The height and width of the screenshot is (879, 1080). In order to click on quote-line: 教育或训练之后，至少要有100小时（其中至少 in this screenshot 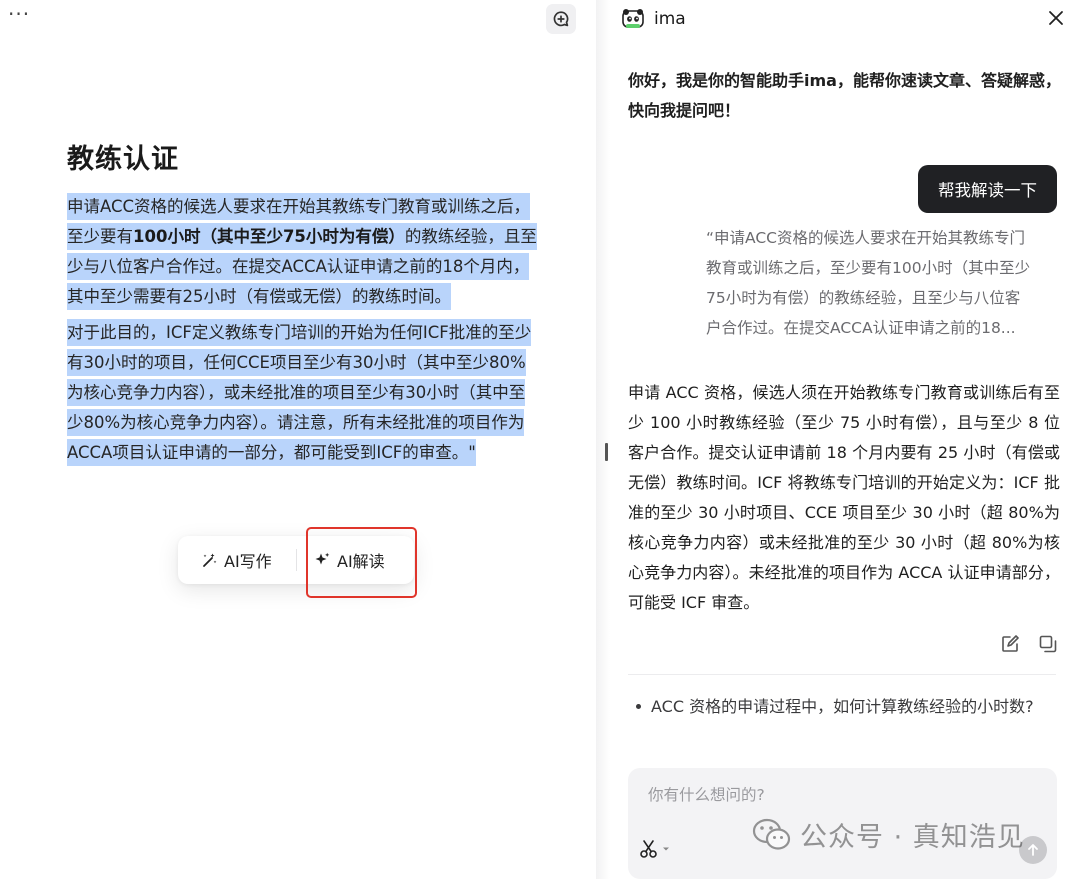, I will do `click(868, 268)`.